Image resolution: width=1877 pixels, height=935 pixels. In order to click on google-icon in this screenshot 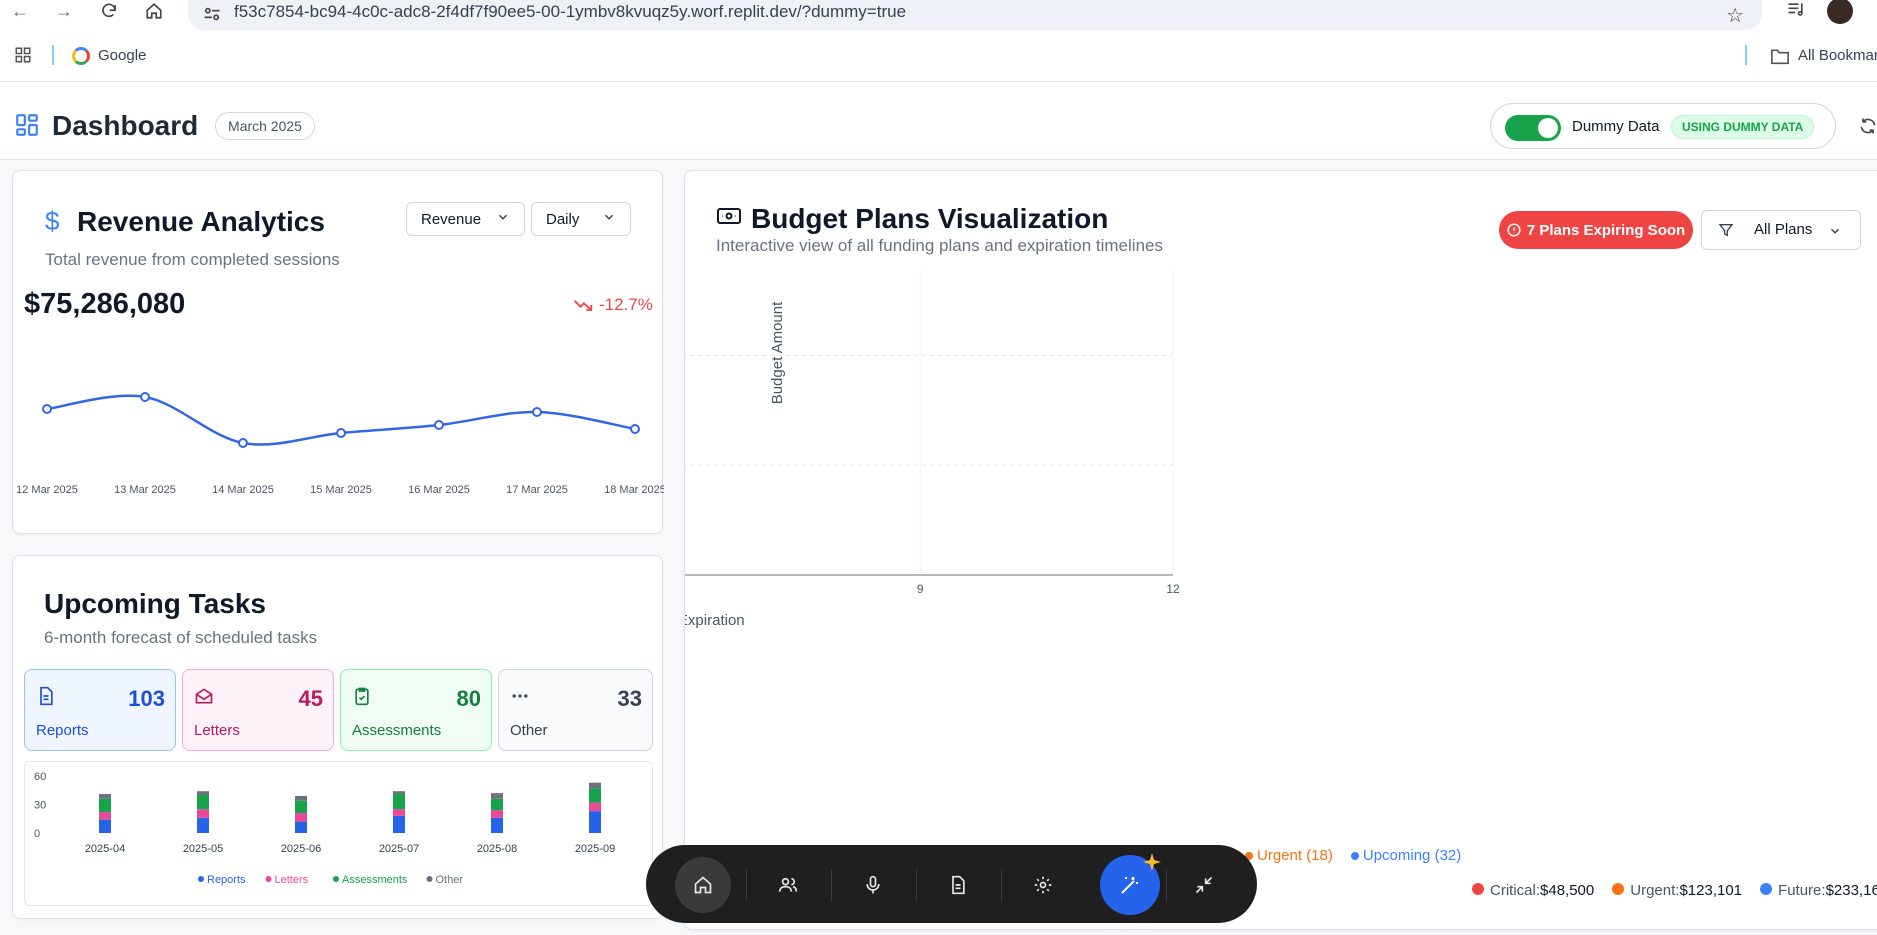, I will do `click(81, 56)`.